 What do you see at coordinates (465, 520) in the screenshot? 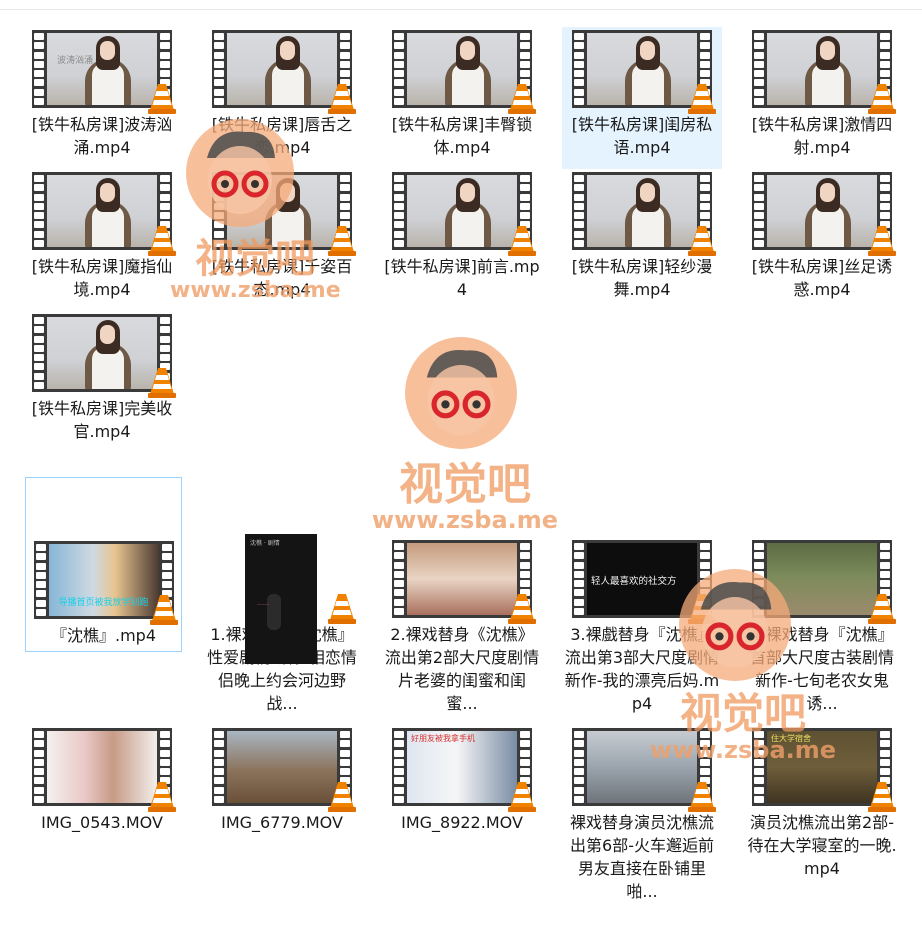
I see `watermark-url: www.zsba.me` at bounding box center [465, 520].